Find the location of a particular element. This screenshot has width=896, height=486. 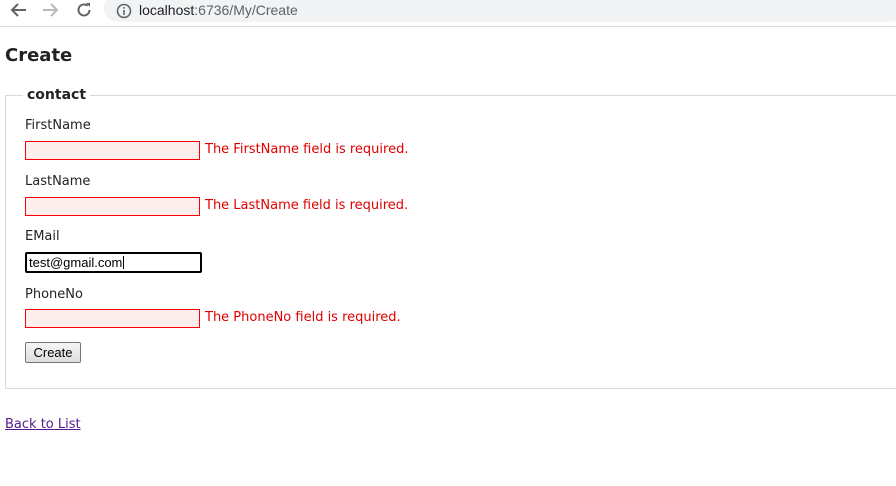

browser-toolbar: localhost:6736/My/Create is located at coordinates (448, 13).